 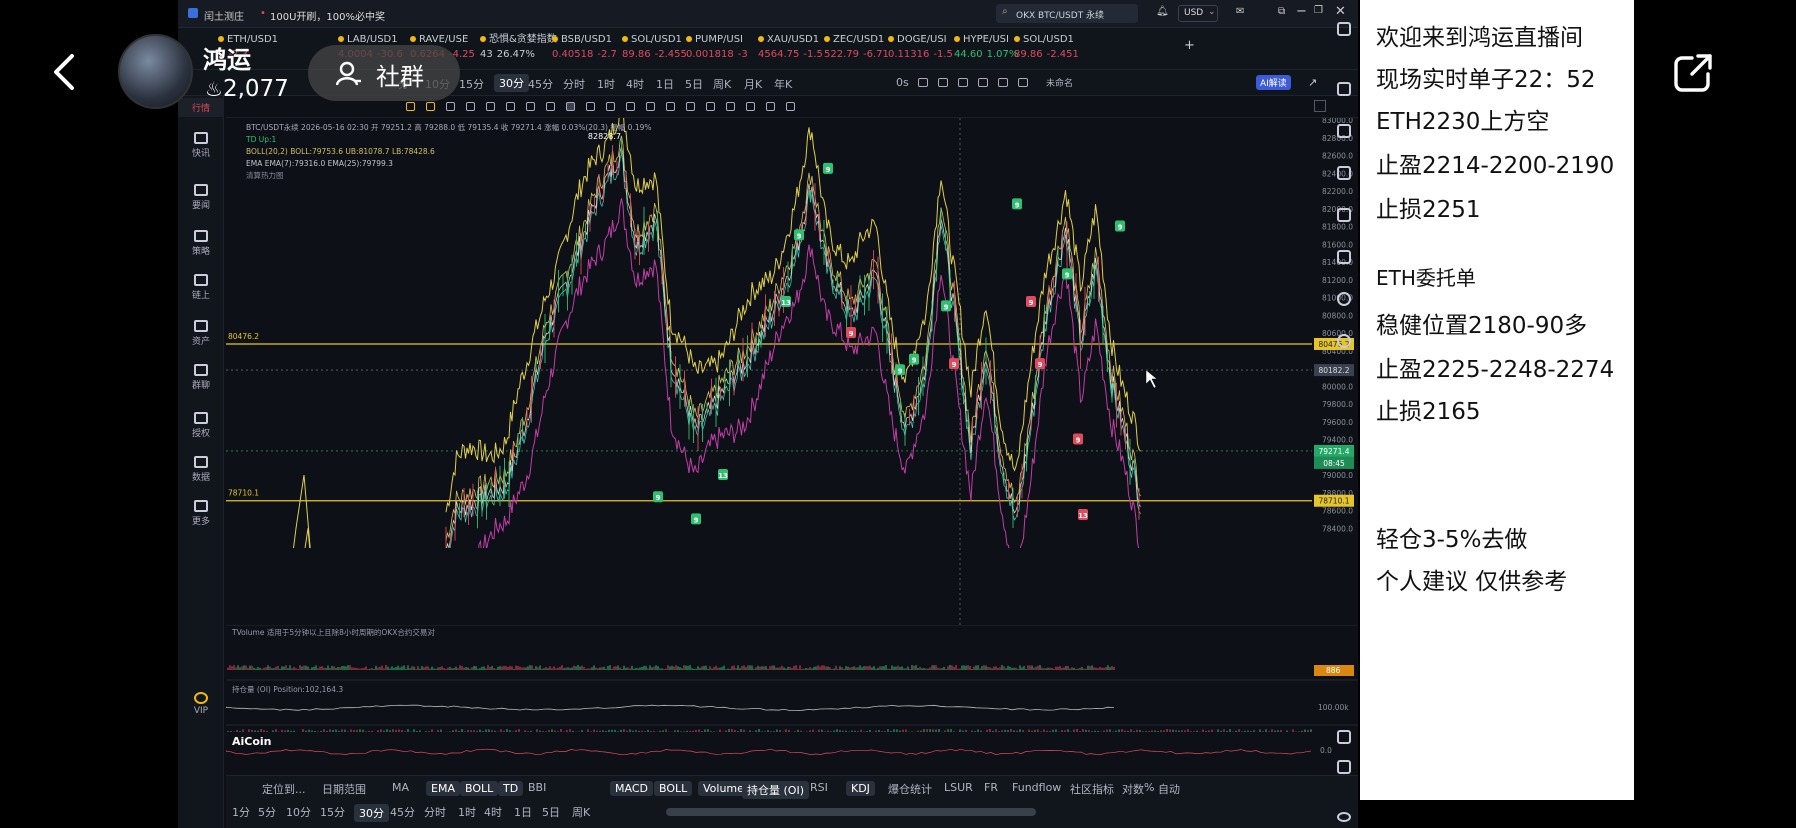 What do you see at coordinates (1067, 13) in the screenshot?
I see `search-input: ⌕ OKX BTC/USDT 永续` at bounding box center [1067, 13].